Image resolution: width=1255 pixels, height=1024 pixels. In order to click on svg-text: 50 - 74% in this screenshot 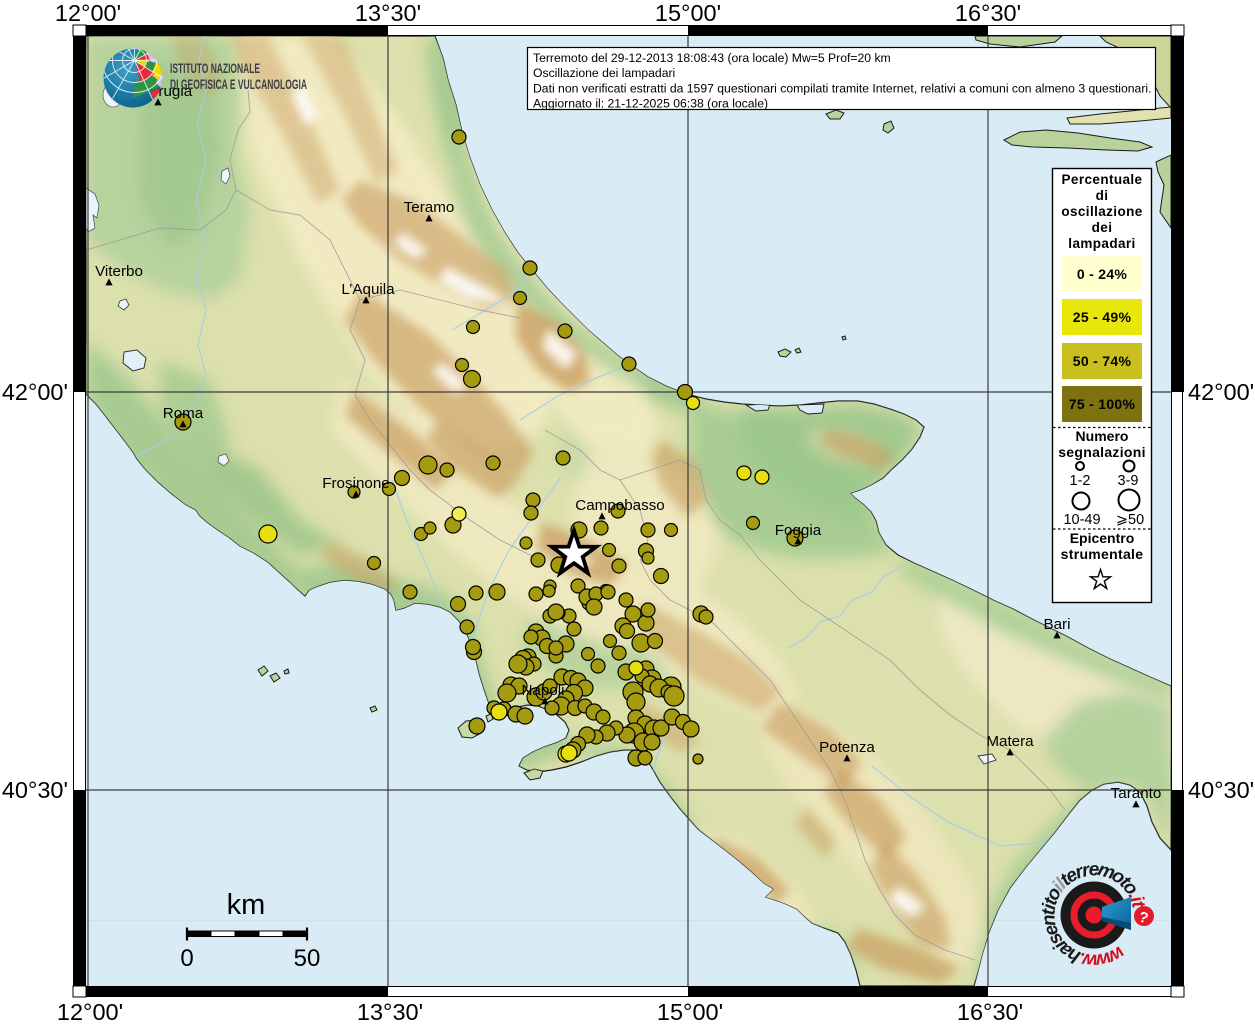, I will do `click(1102, 361)`.